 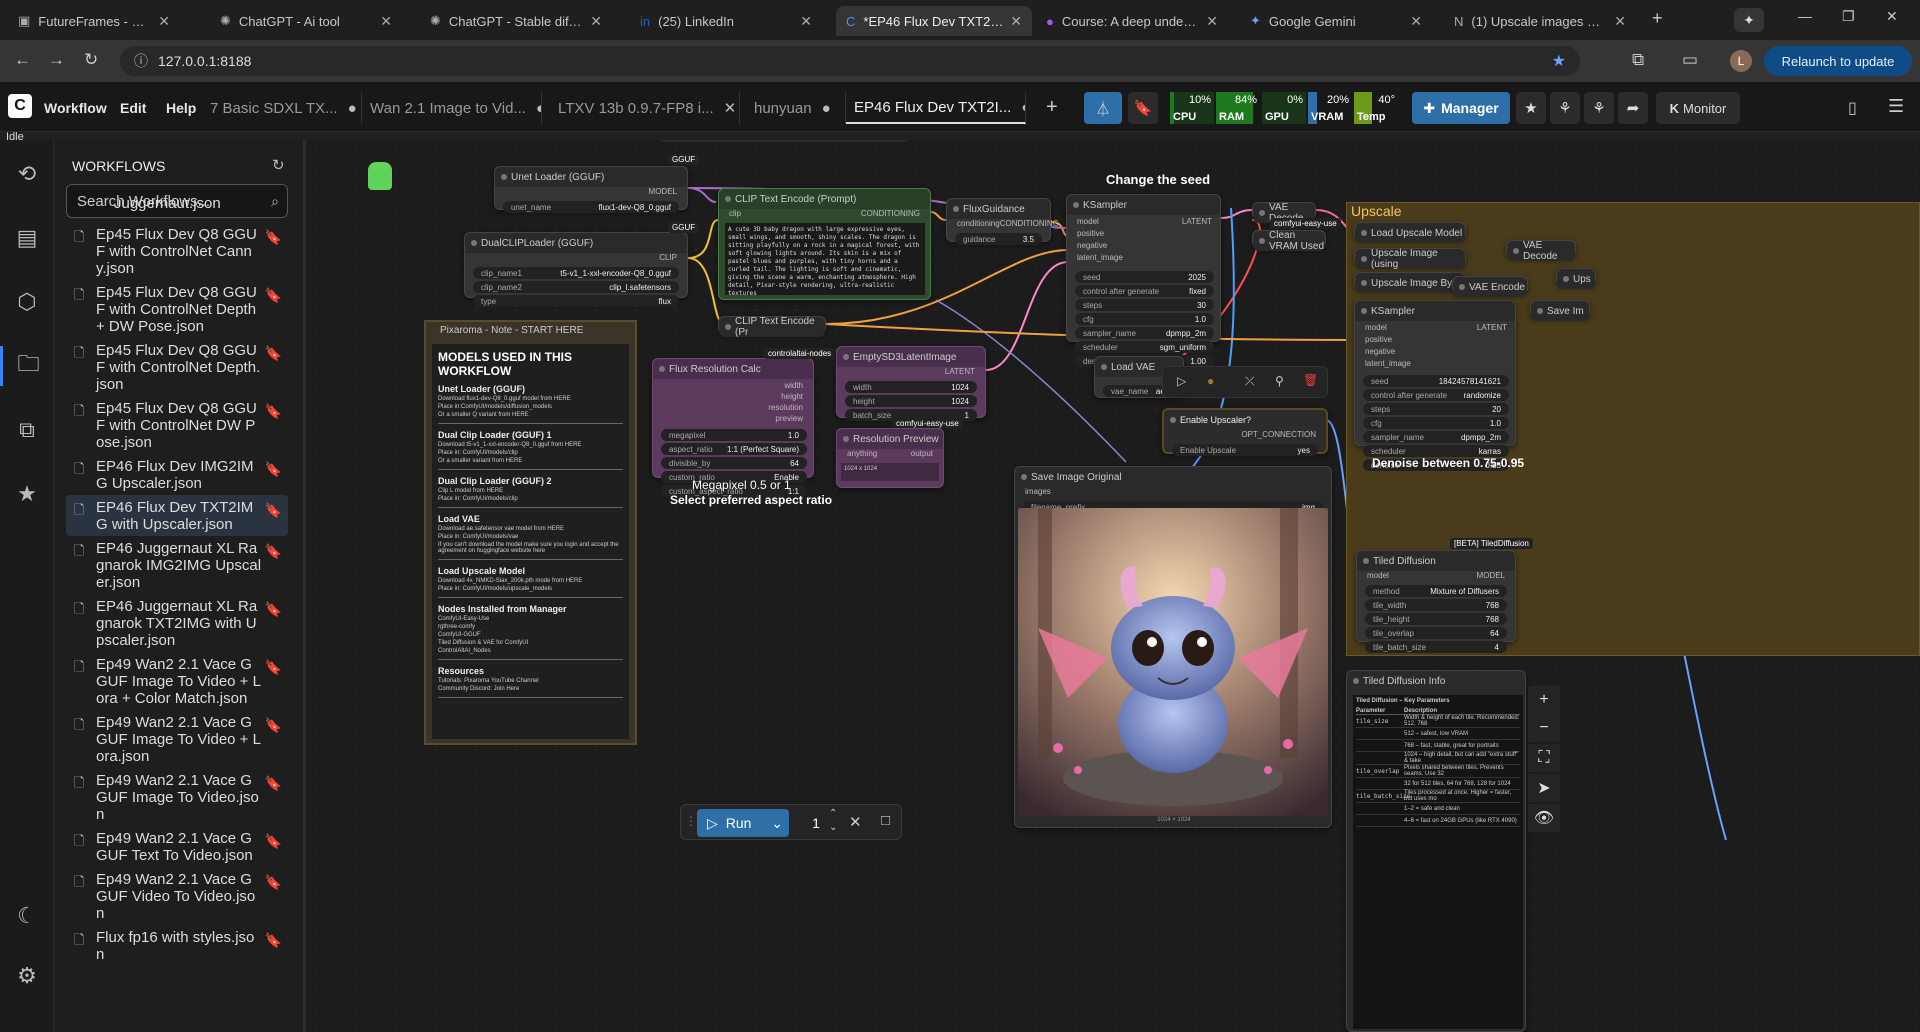 I want to click on workflow-tab-sdxl: 7 Basic SDXL TX... ●, so click(x=282, y=108).